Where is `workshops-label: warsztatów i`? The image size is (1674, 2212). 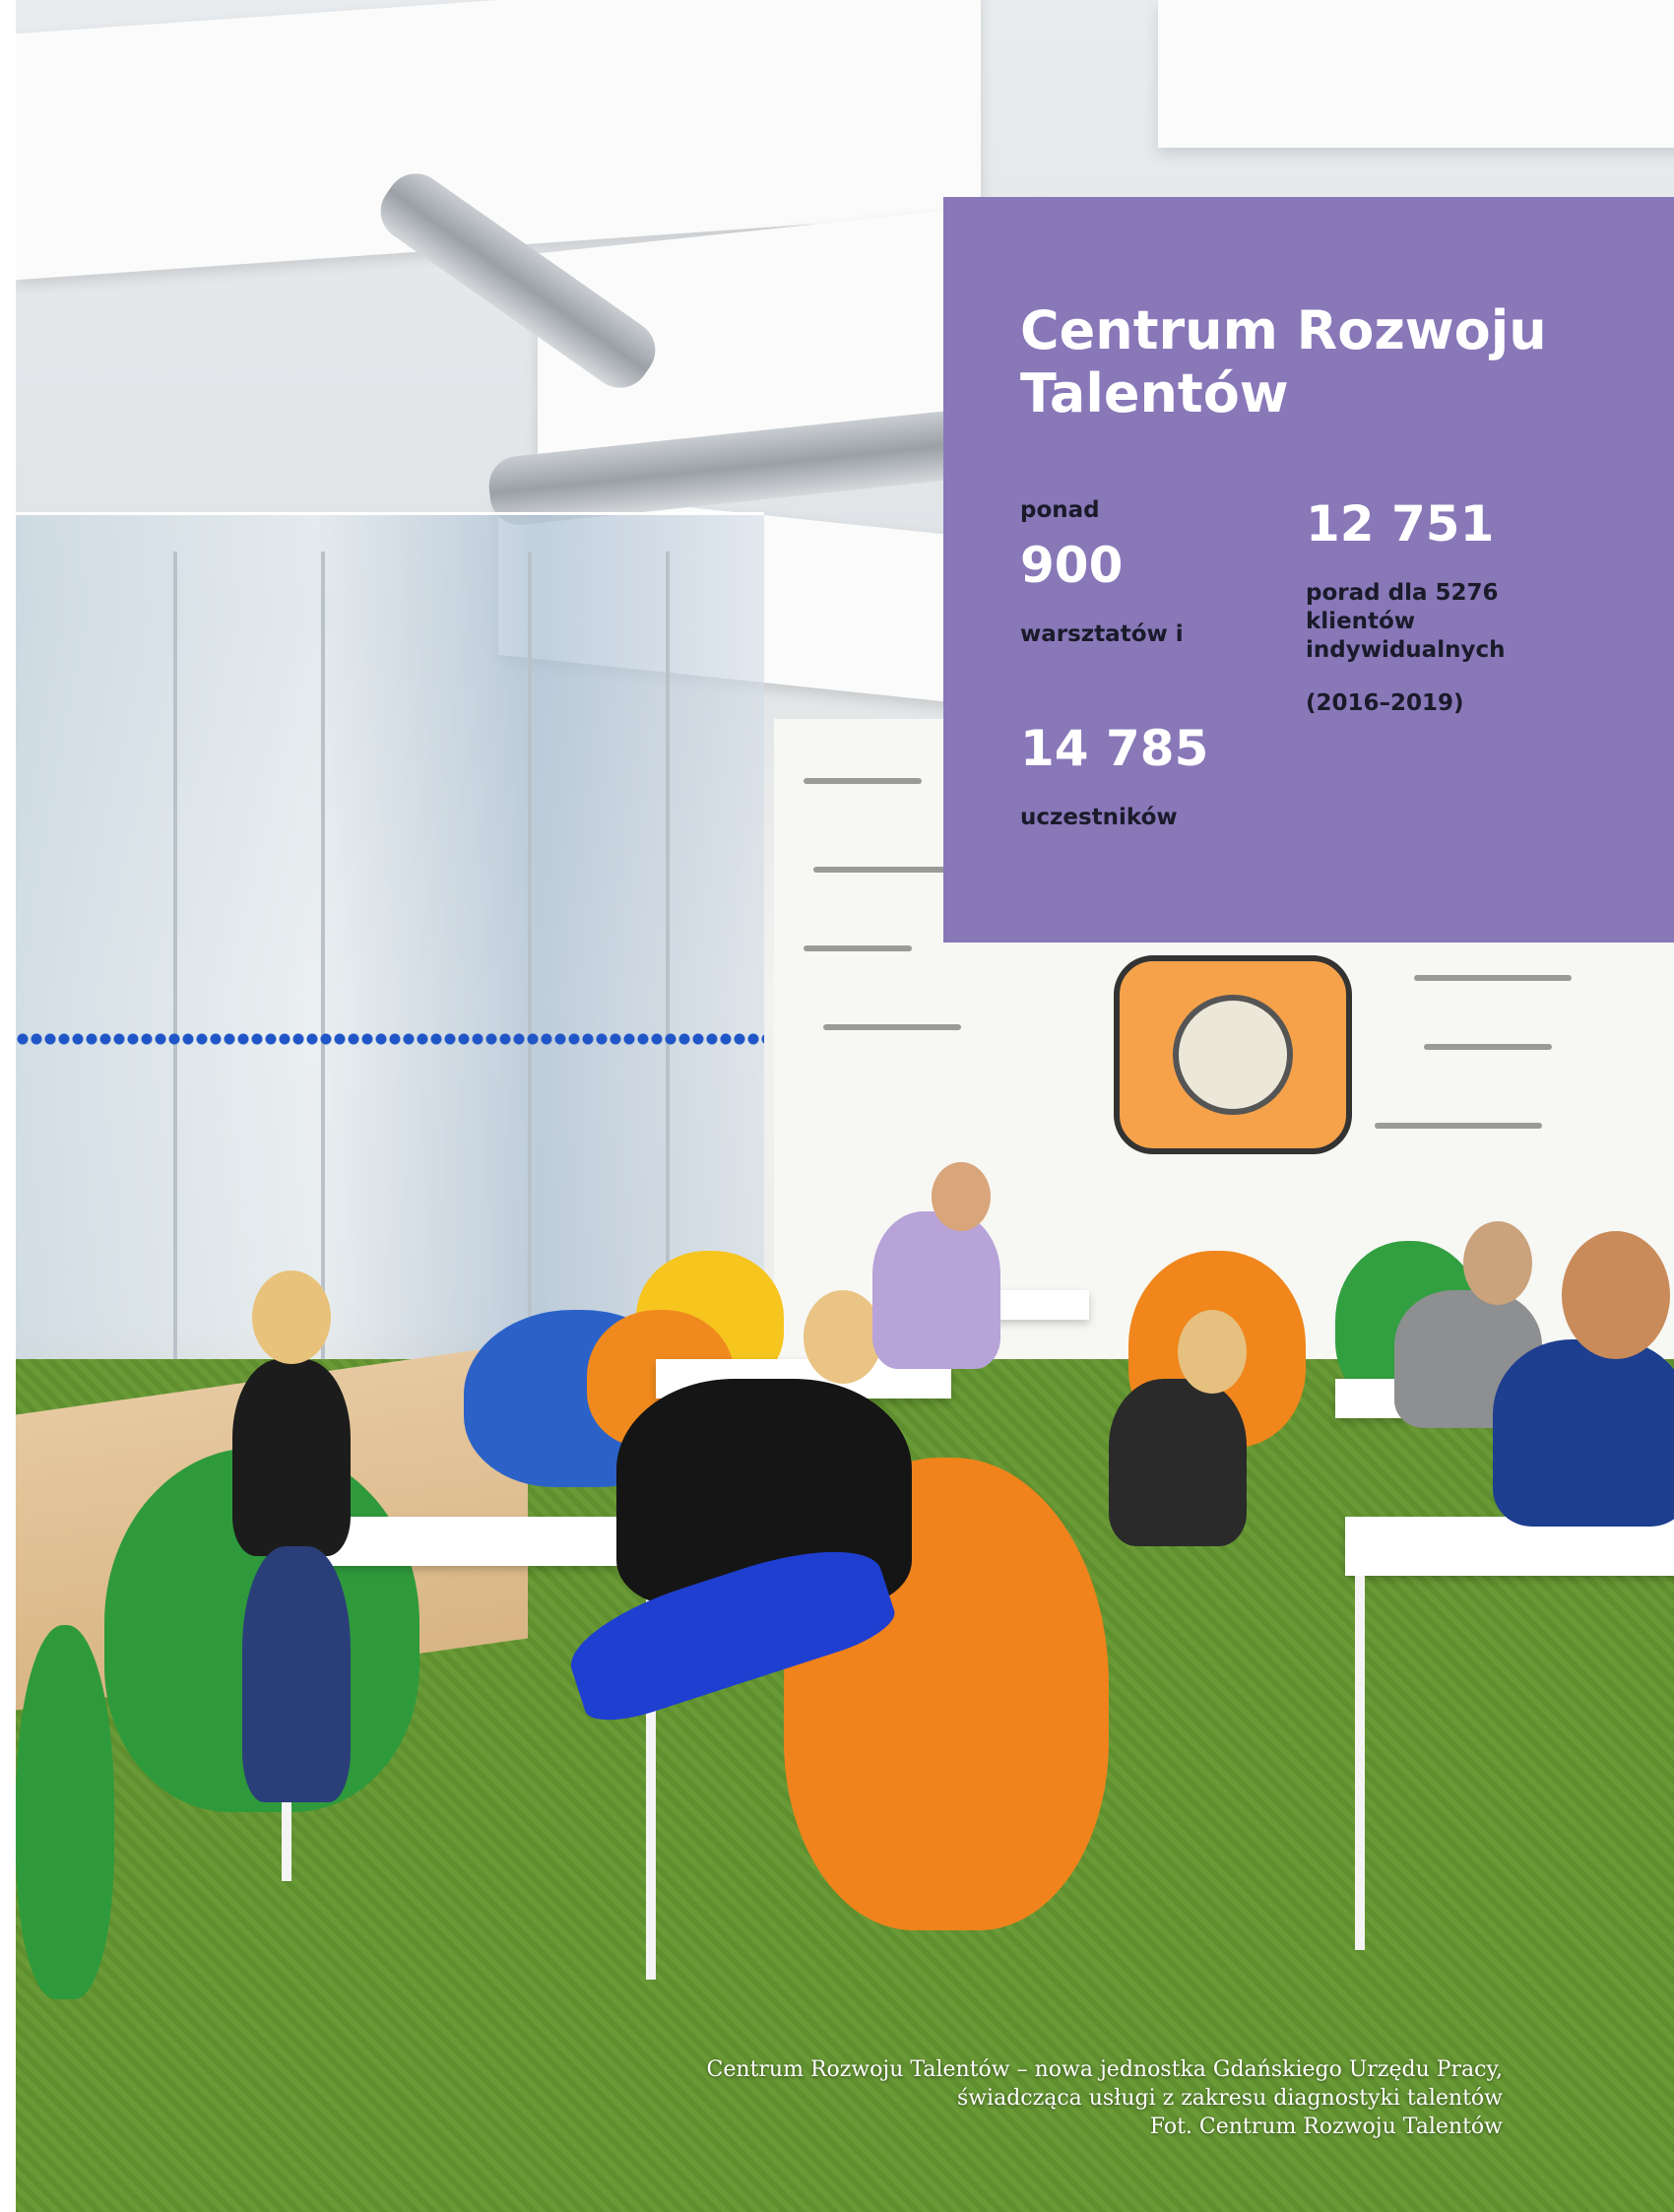 workshops-label: warsztatów i is located at coordinates (1102, 634).